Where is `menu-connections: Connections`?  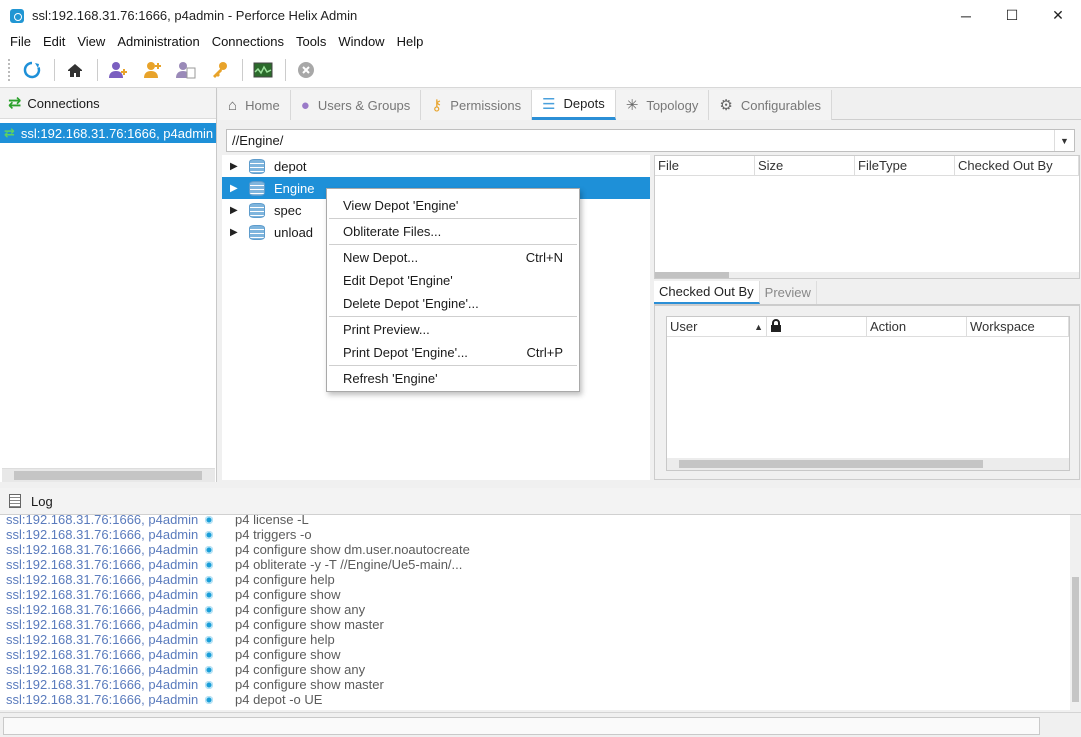 menu-connections: Connections is located at coordinates (248, 41).